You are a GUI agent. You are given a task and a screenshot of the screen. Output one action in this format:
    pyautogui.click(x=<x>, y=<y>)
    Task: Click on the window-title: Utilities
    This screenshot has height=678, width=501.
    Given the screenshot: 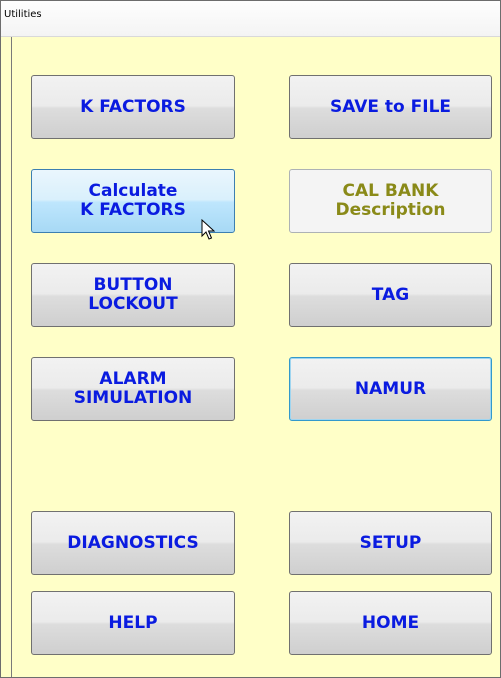 What is the action you would take?
    pyautogui.click(x=23, y=14)
    